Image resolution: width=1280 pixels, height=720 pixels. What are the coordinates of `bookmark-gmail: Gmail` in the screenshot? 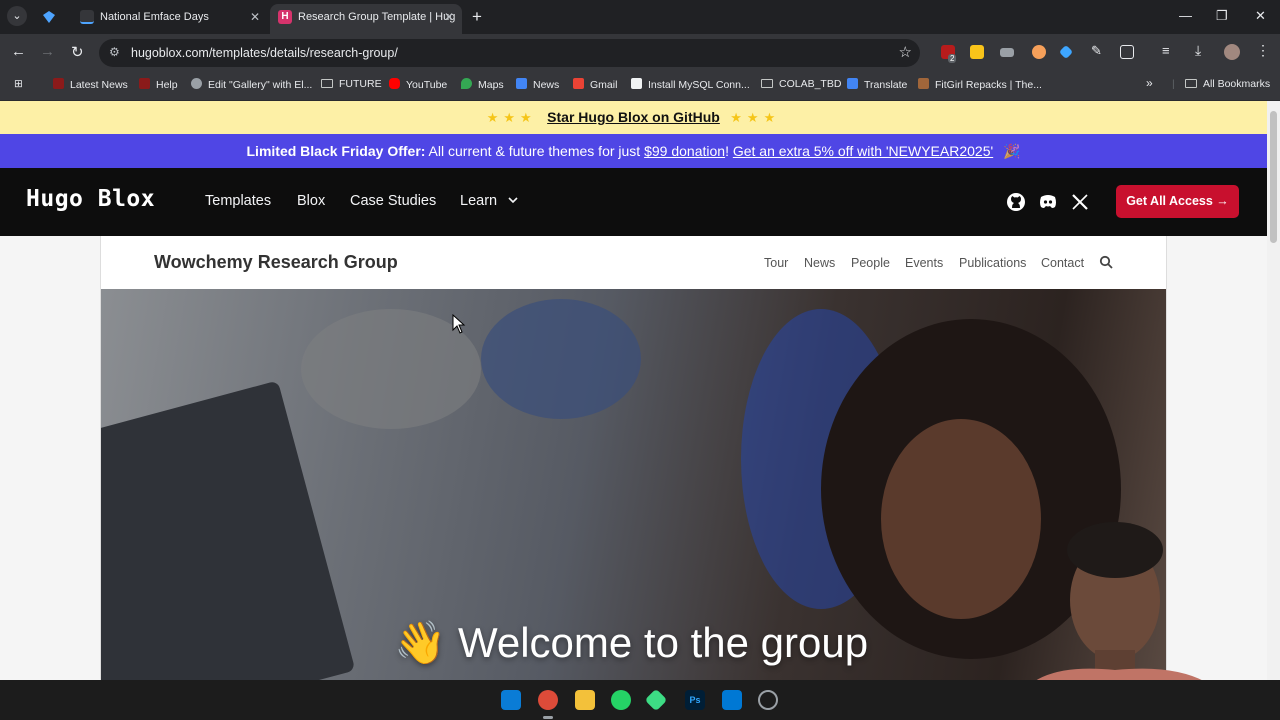 It's located at (595, 84).